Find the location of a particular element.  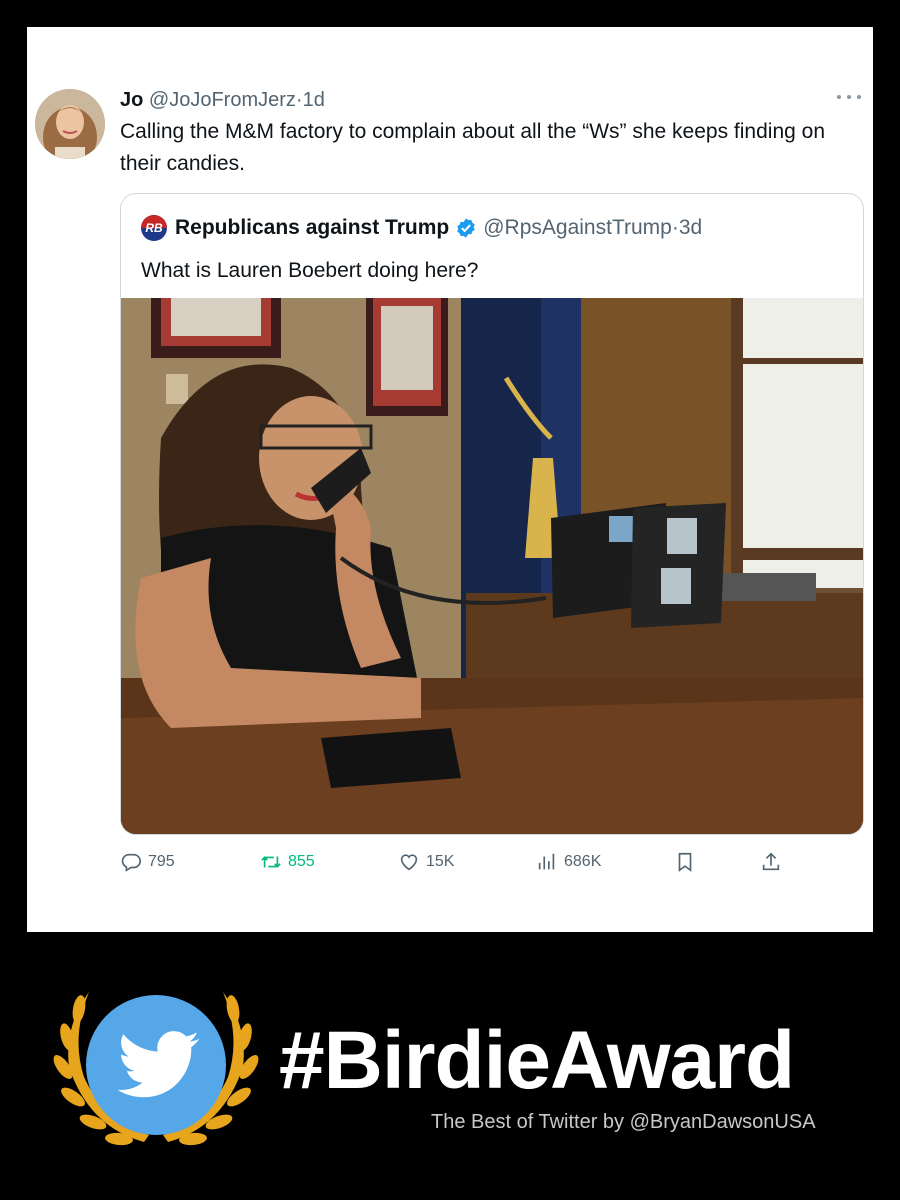

author-handle: @JoJoFromJerz is located at coordinates (222, 100).